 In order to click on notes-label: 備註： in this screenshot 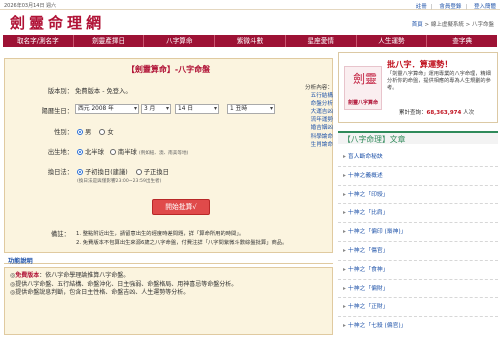, I will do `click(60, 234)`.